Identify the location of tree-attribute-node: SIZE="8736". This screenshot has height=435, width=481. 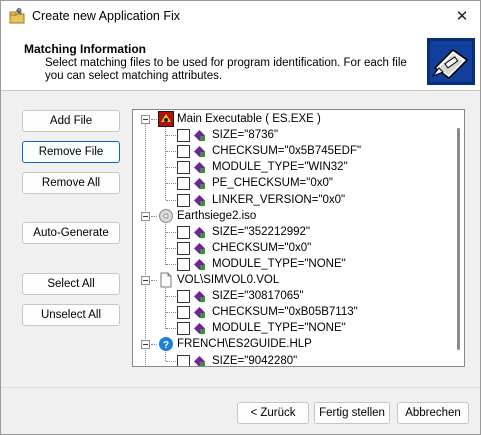
(293, 135).